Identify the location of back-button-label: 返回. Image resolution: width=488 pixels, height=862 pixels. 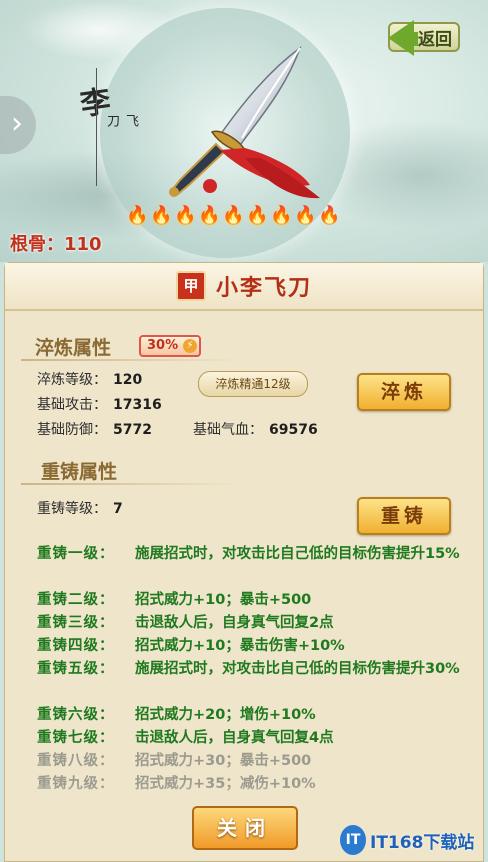
(435, 39).